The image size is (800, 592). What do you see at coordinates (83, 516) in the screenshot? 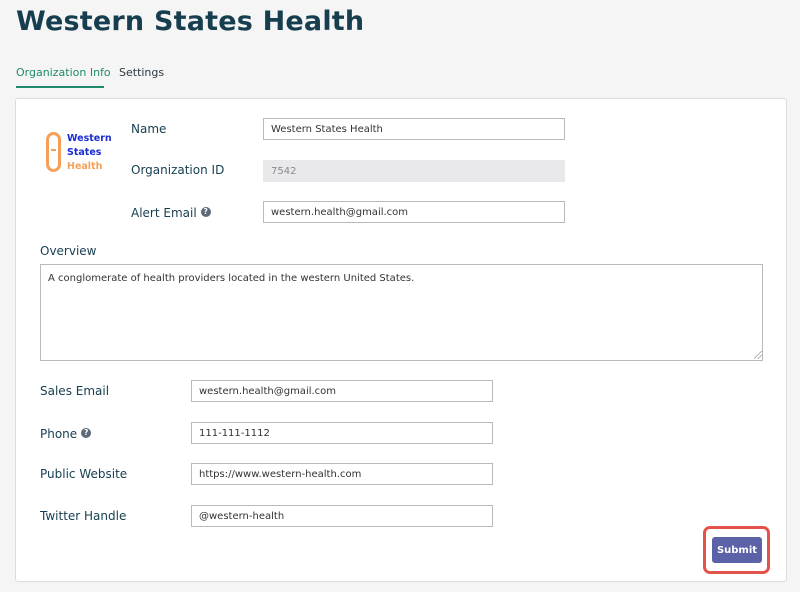
I see `twitter-handle-label: Twitter Handle` at bounding box center [83, 516].